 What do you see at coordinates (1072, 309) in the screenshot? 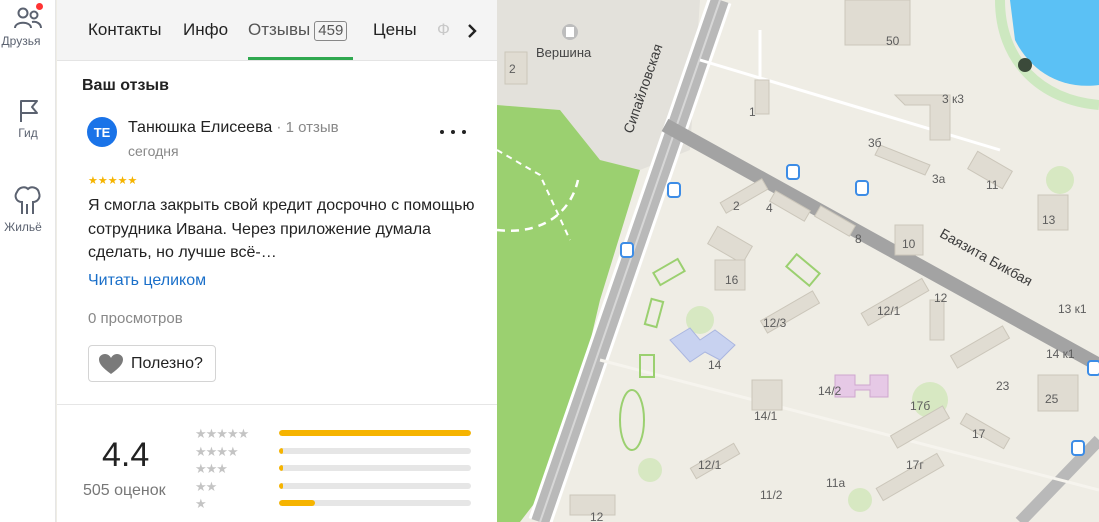
I see `house-number: 13 к1` at bounding box center [1072, 309].